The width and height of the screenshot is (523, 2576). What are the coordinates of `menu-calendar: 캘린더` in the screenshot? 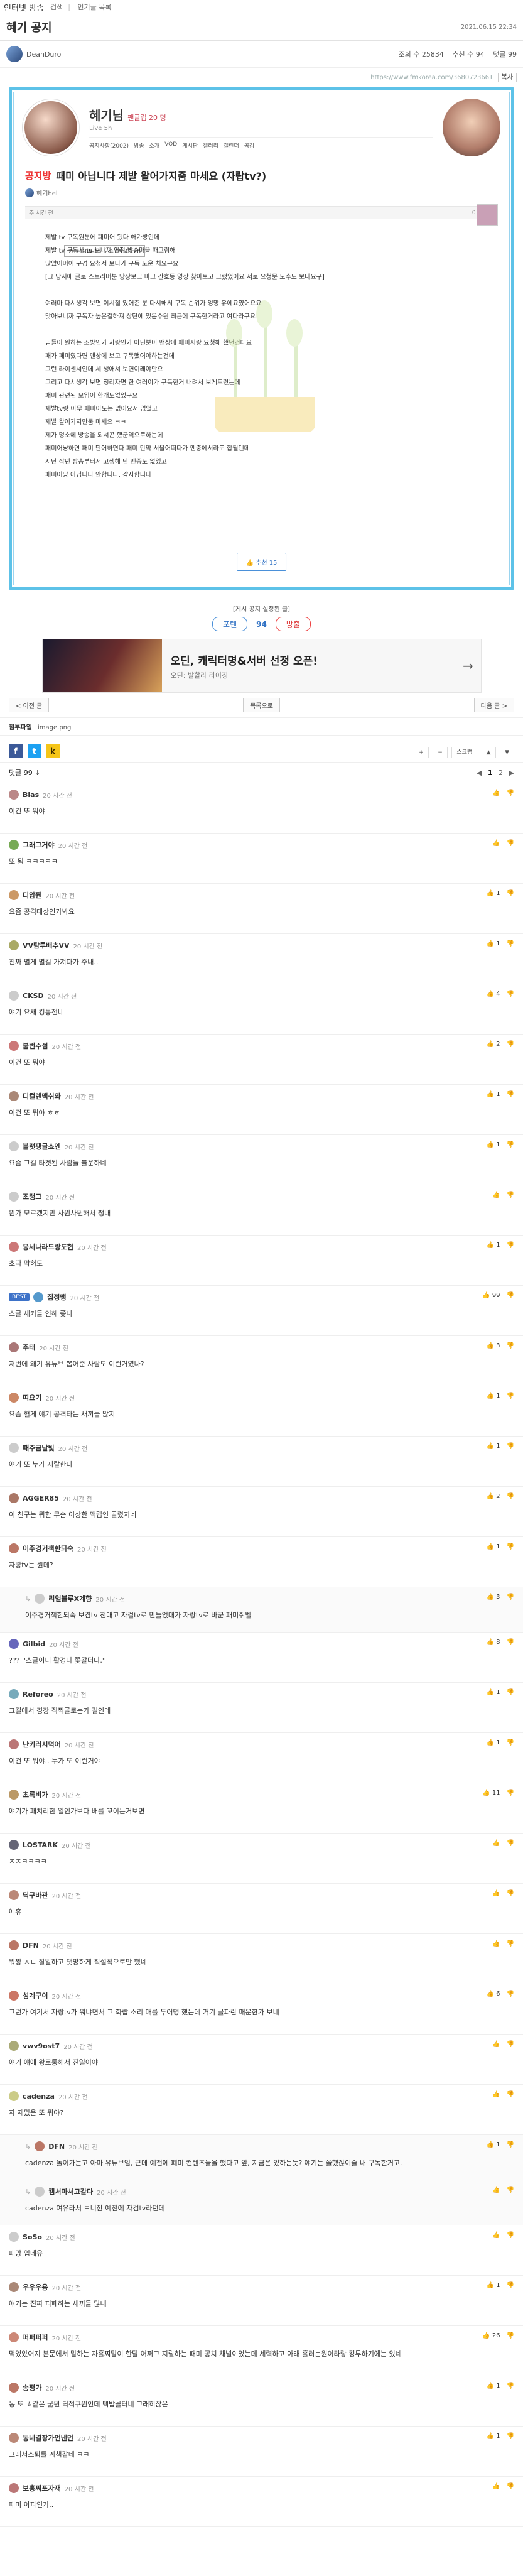 It's located at (232, 145).